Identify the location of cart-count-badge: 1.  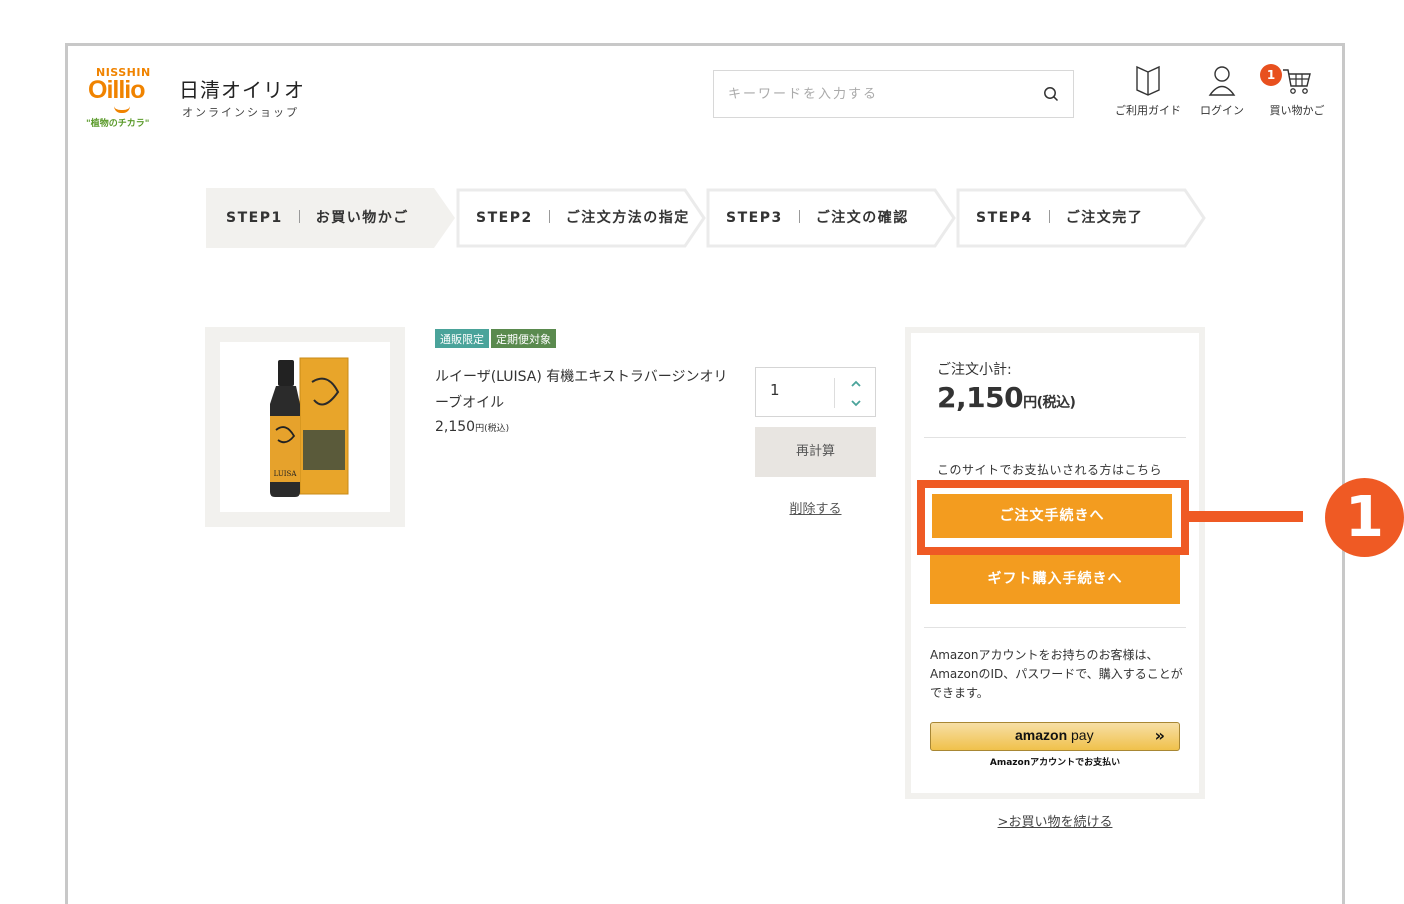
(1271, 75).